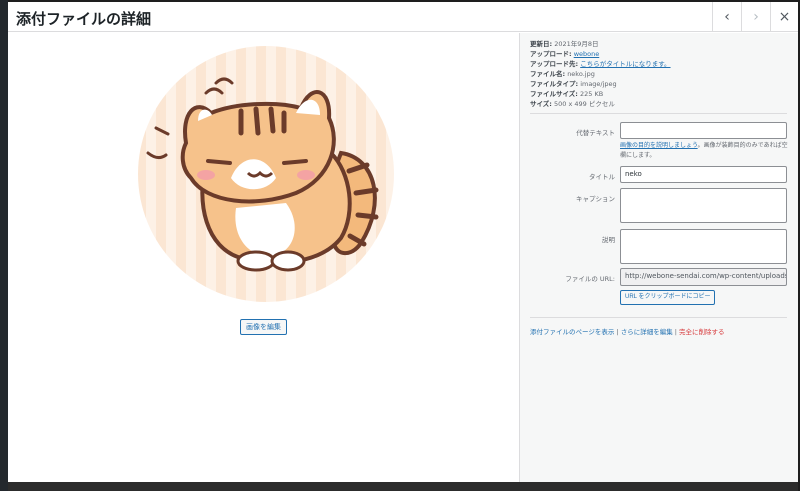  I want to click on backdrop, so click(4, 245).